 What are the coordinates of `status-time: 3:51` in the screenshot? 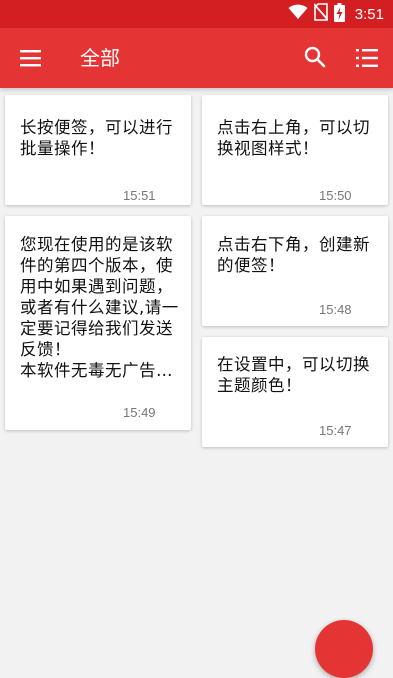 It's located at (369, 14).